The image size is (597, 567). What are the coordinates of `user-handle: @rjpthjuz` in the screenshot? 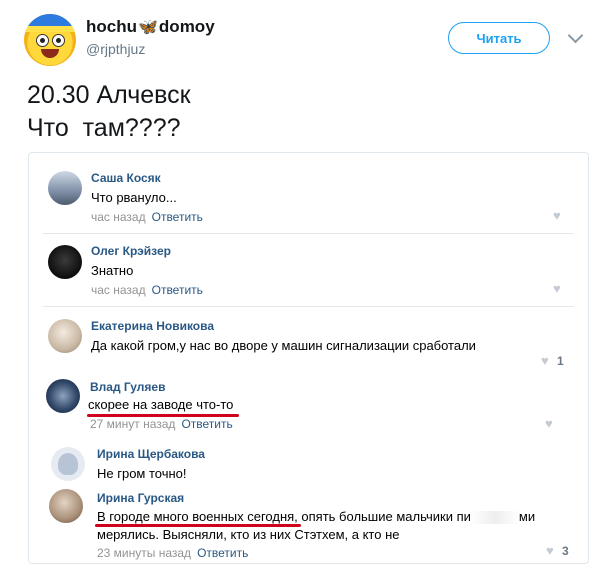 It's located at (115, 49).